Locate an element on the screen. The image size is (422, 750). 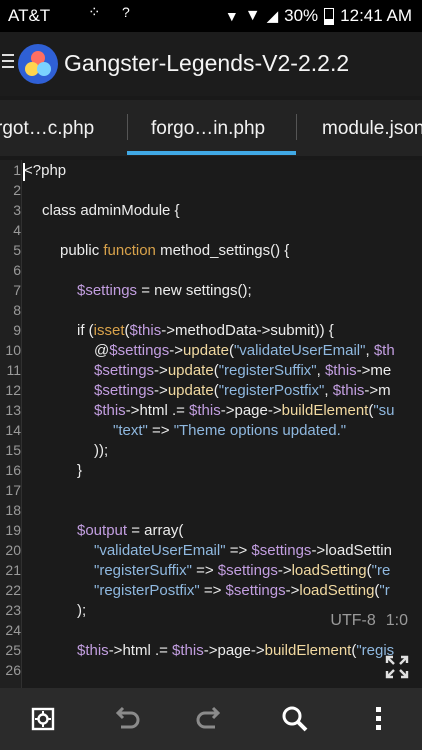
battery-icon is located at coordinates (329, 16).